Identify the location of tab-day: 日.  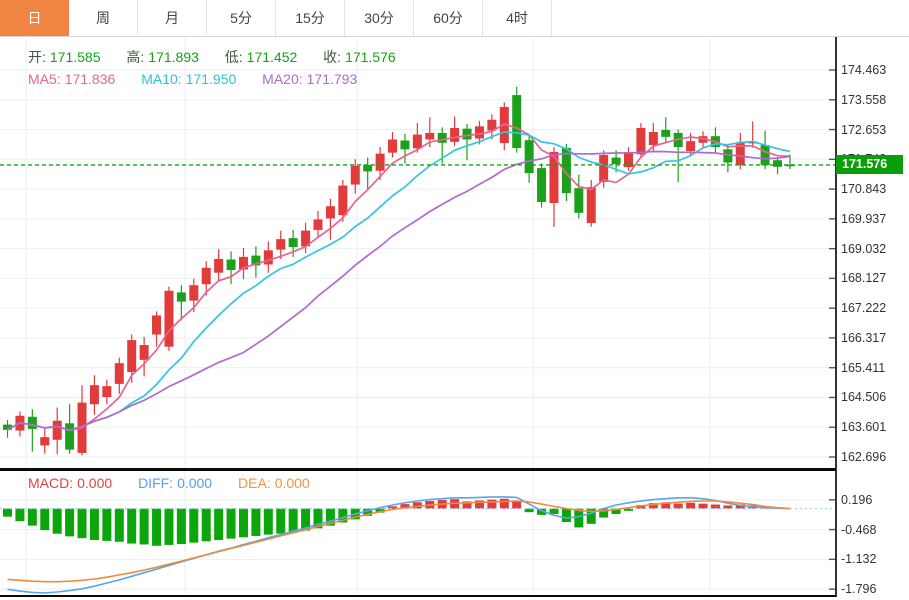
(34, 18).